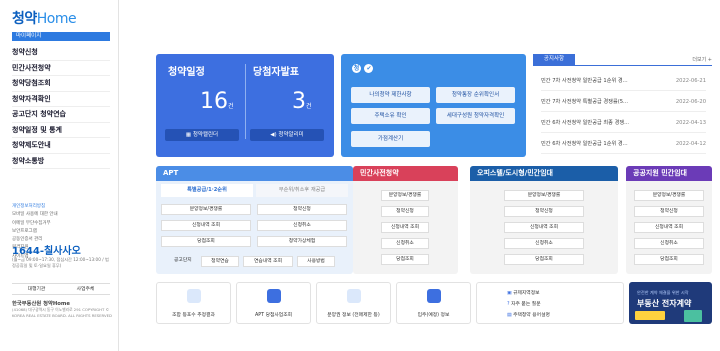  I want to click on footer-logo: 한국부동산원 청약Home, so click(41, 304).